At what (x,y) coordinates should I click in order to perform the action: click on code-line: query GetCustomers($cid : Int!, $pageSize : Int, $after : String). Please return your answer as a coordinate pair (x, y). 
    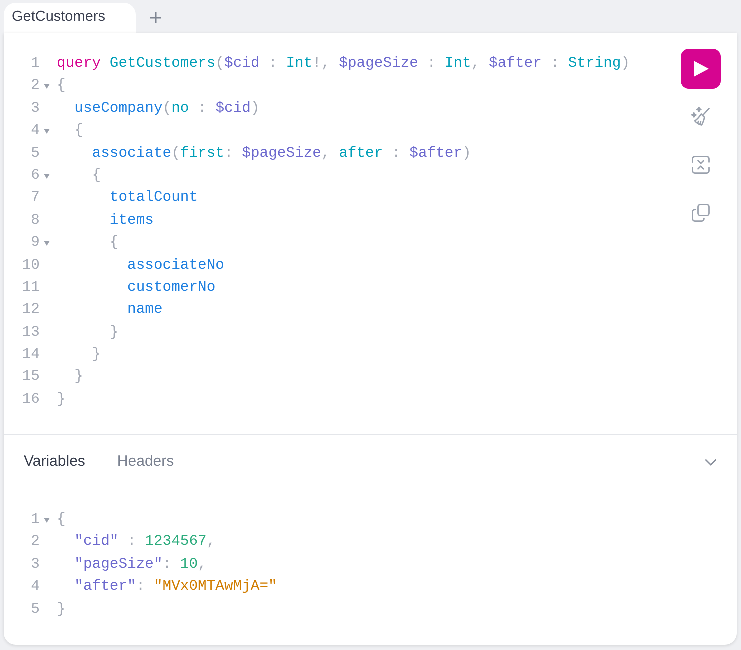
    Looking at the image, I should click on (343, 64).